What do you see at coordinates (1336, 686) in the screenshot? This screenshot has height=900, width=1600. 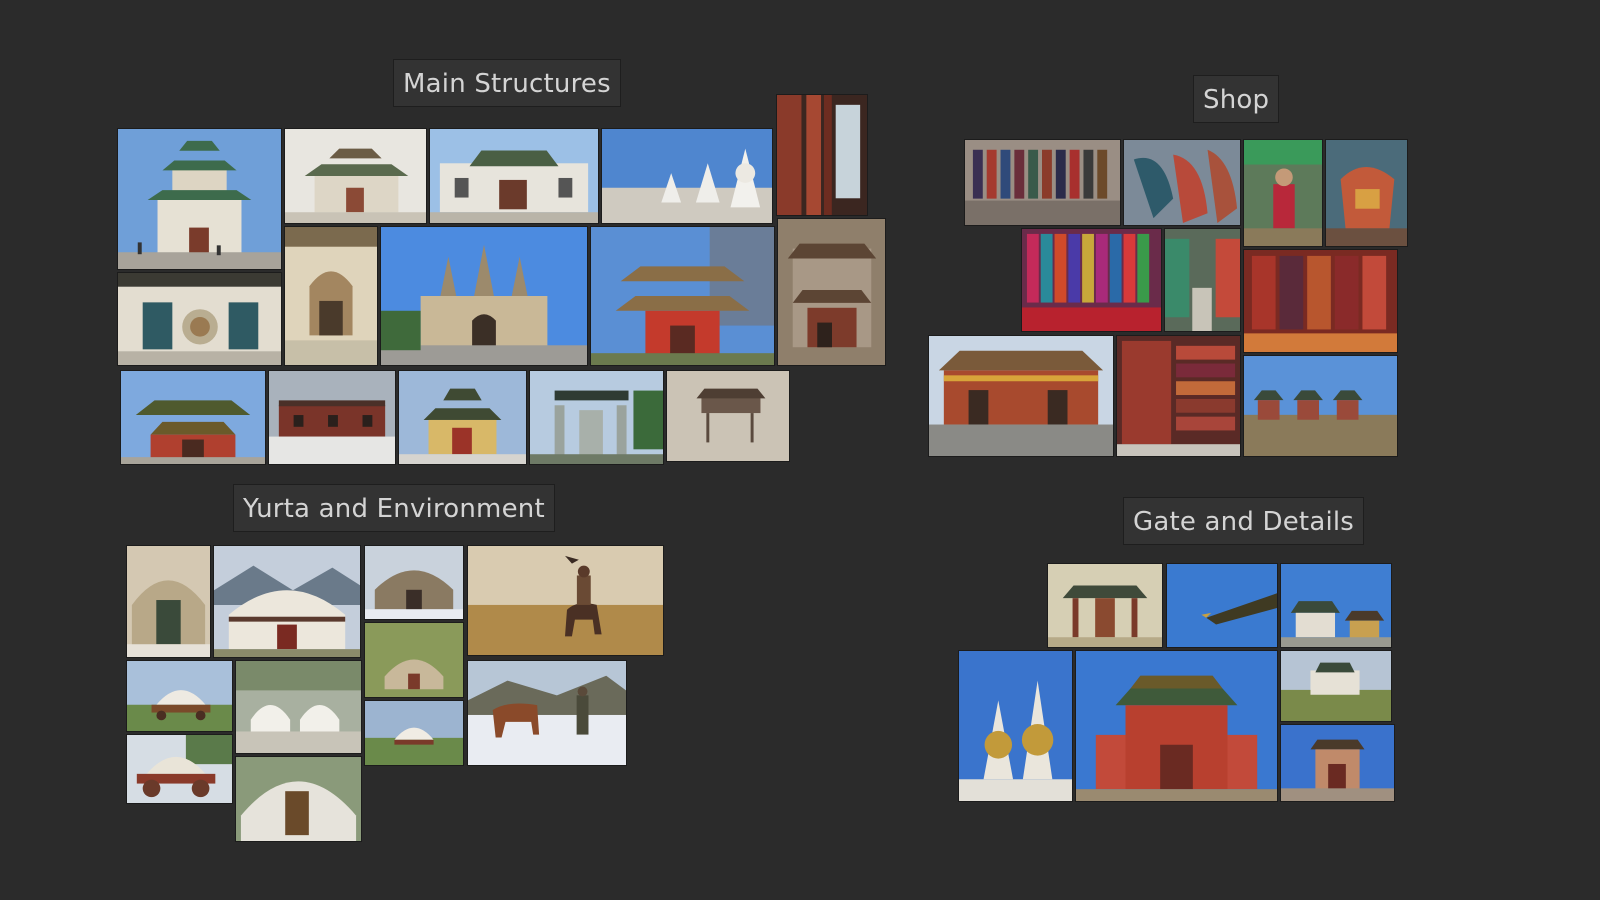 I see `photo-white-fortress-grass` at bounding box center [1336, 686].